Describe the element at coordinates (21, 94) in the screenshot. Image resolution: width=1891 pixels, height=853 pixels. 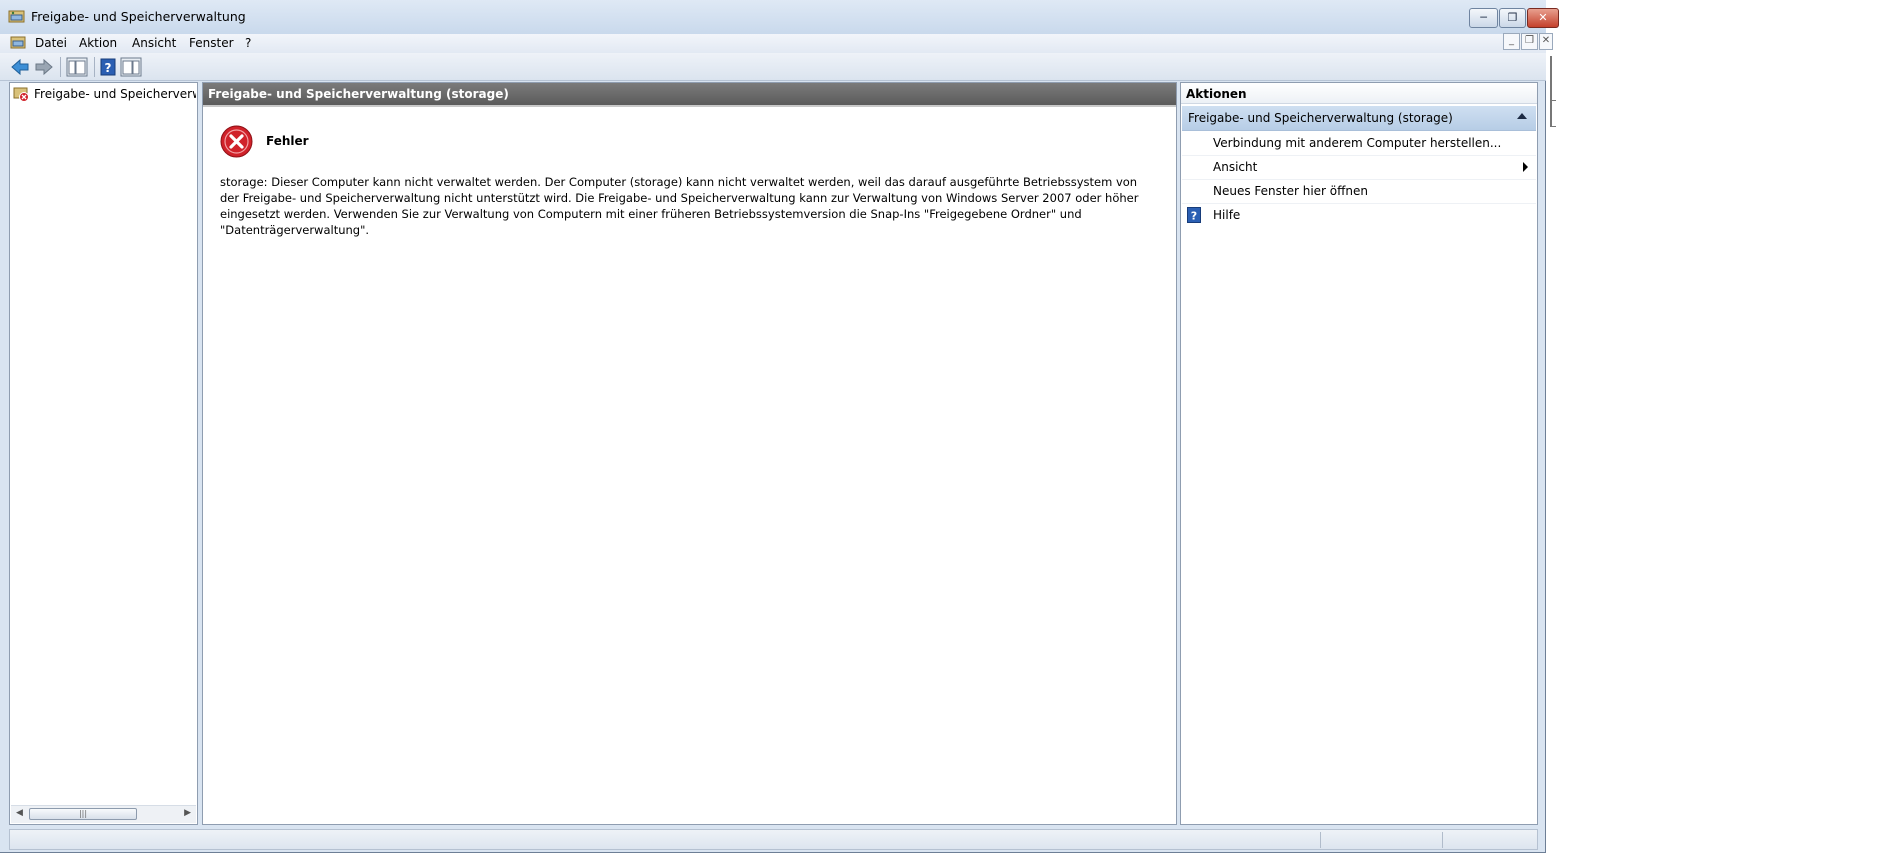
I see `share-storage-error-icon` at that location.